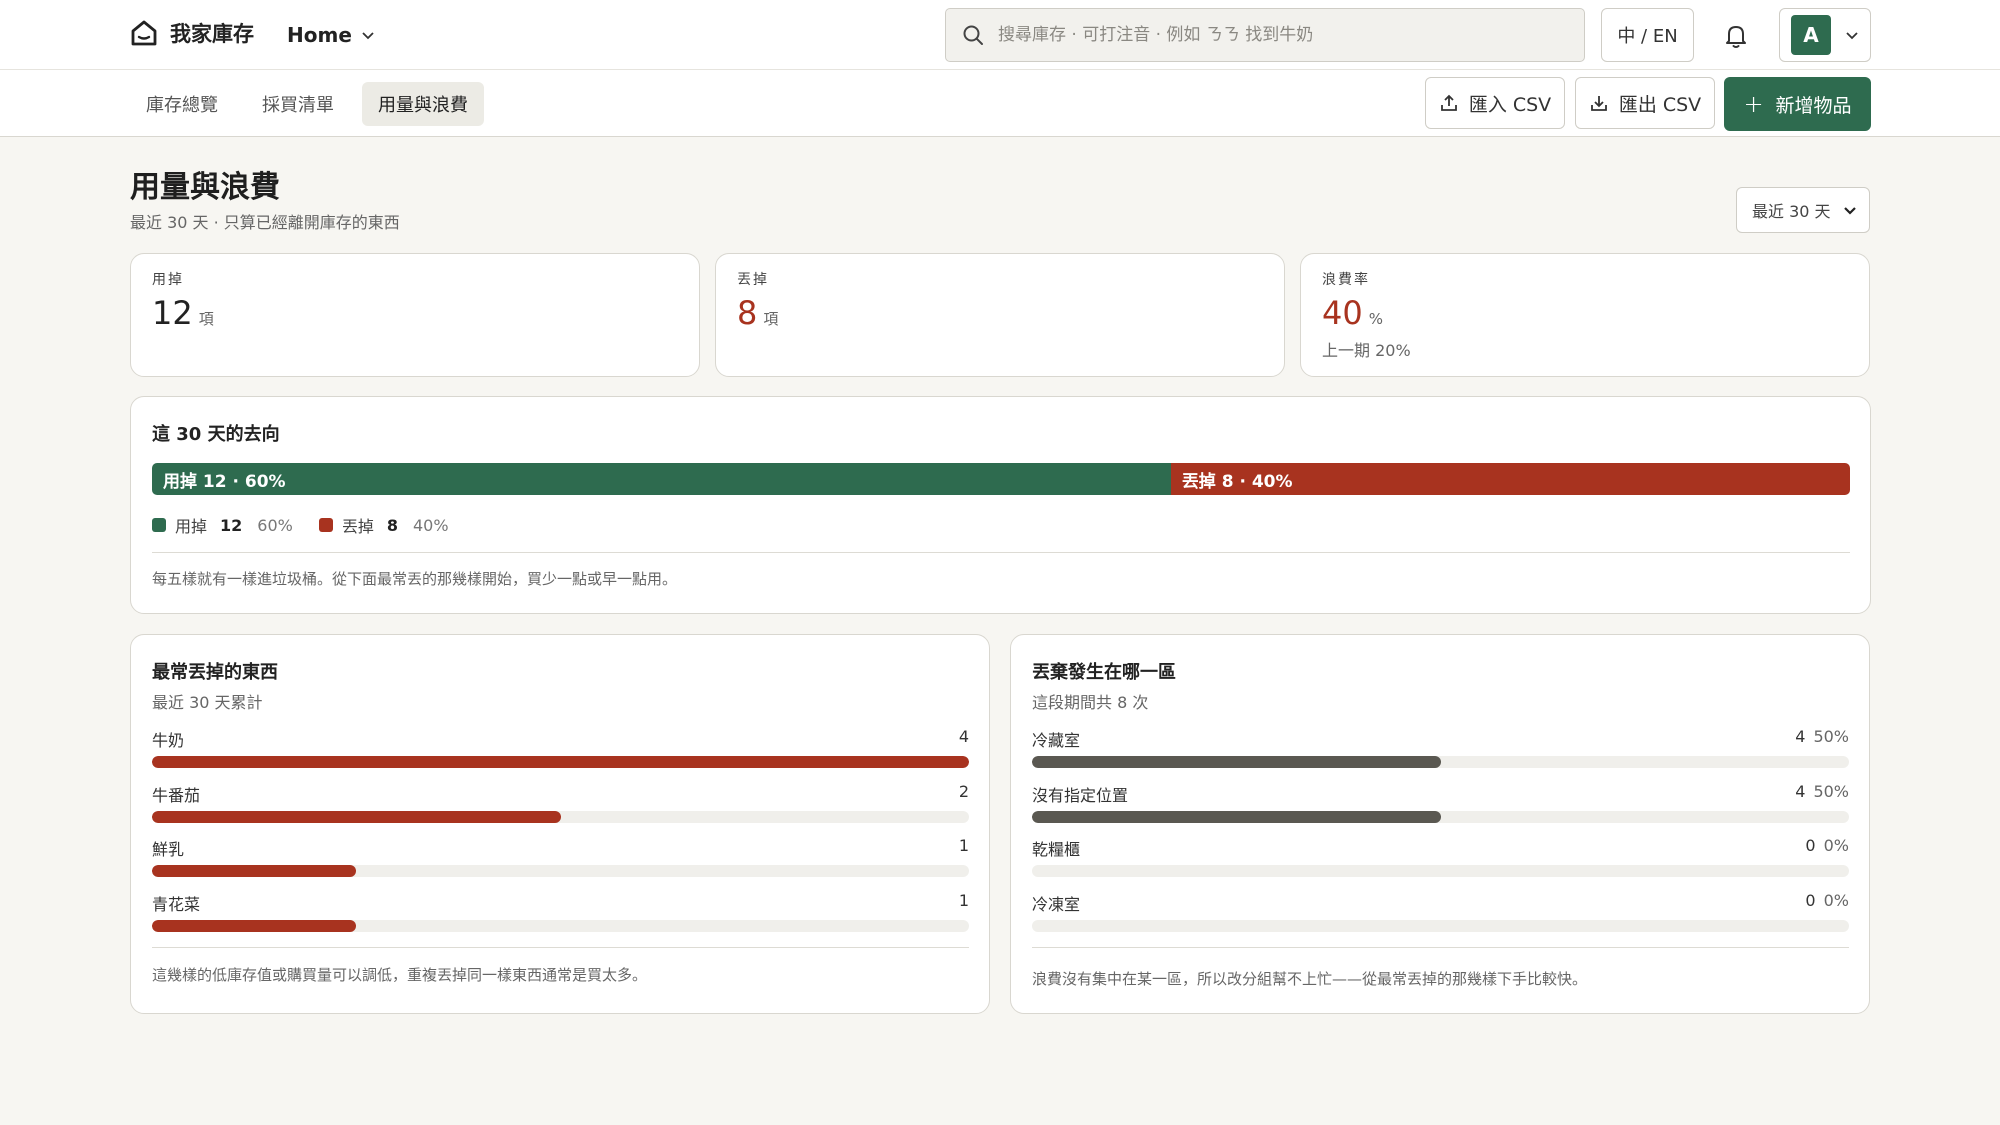 Image resolution: width=2000 pixels, height=1125 pixels. I want to click on page-title: 用量與浪費, so click(205, 187).